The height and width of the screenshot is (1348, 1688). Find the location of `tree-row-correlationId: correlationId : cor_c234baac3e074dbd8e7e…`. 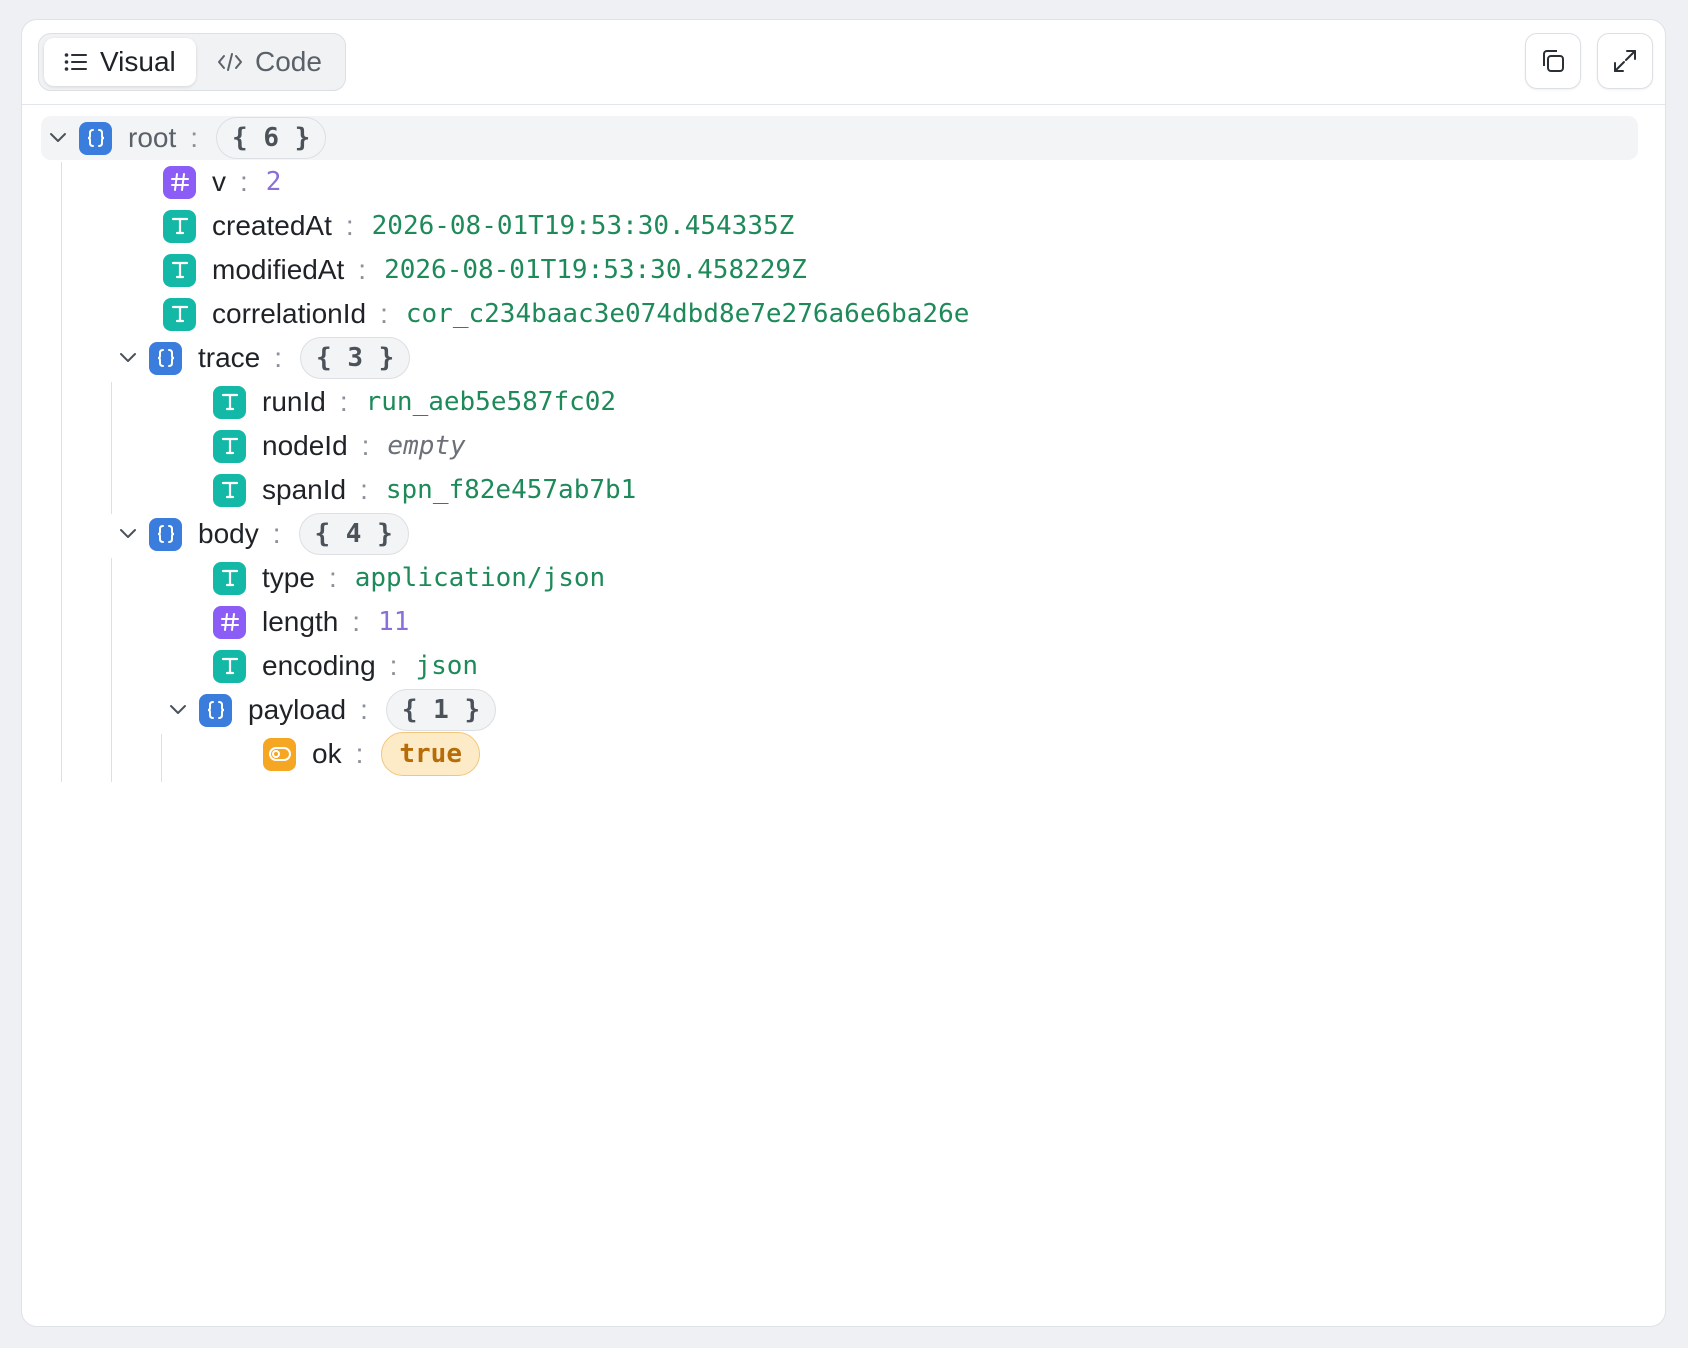

tree-row-correlationId: correlationId : cor_c234baac3e074dbd8e7e… is located at coordinates (566, 314).